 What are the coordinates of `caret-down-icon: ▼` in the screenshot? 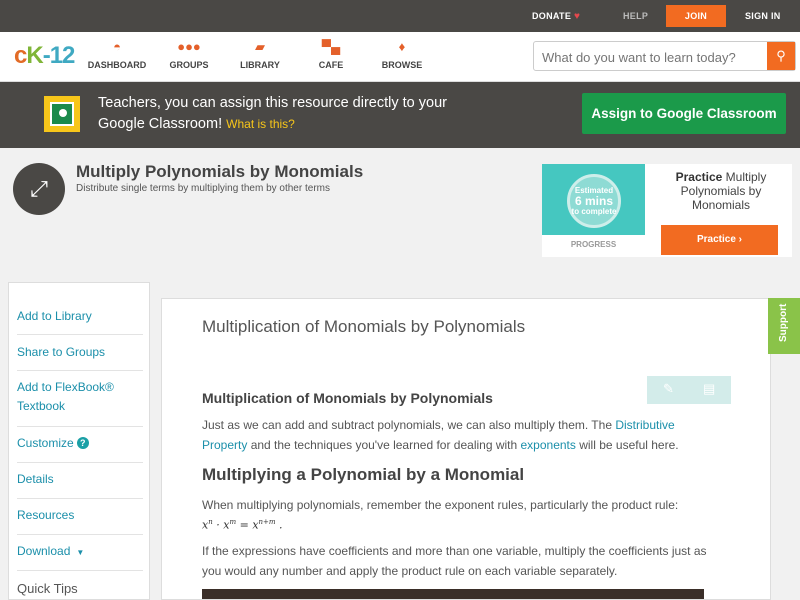 It's located at (80, 552).